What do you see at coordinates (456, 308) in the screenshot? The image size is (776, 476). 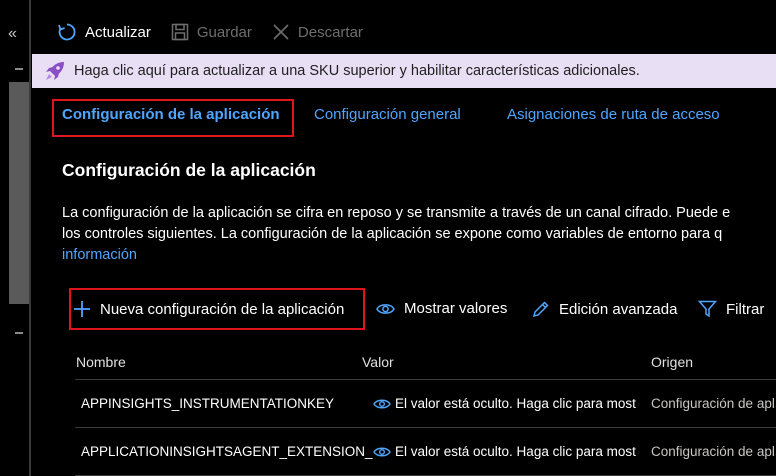 I see `show-values-label: Mostrar valores` at bounding box center [456, 308].